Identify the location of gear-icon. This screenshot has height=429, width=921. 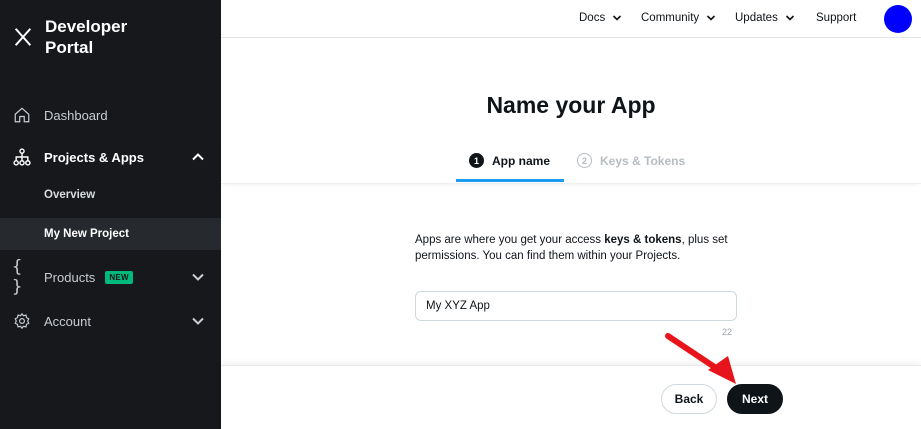
(22, 321).